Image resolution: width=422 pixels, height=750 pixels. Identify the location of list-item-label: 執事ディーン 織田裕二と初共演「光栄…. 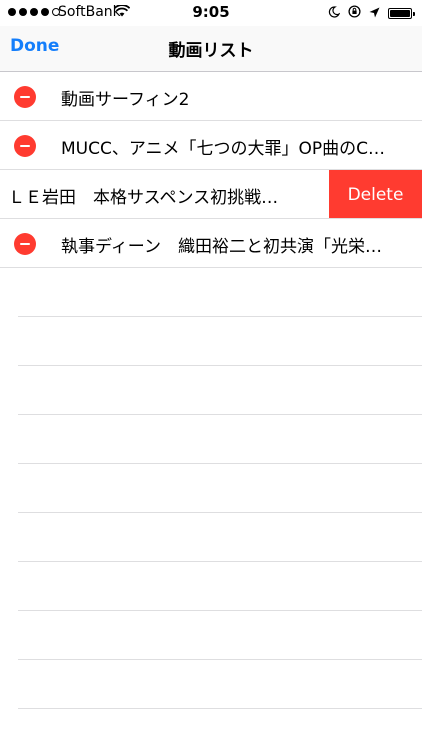
(221, 247).